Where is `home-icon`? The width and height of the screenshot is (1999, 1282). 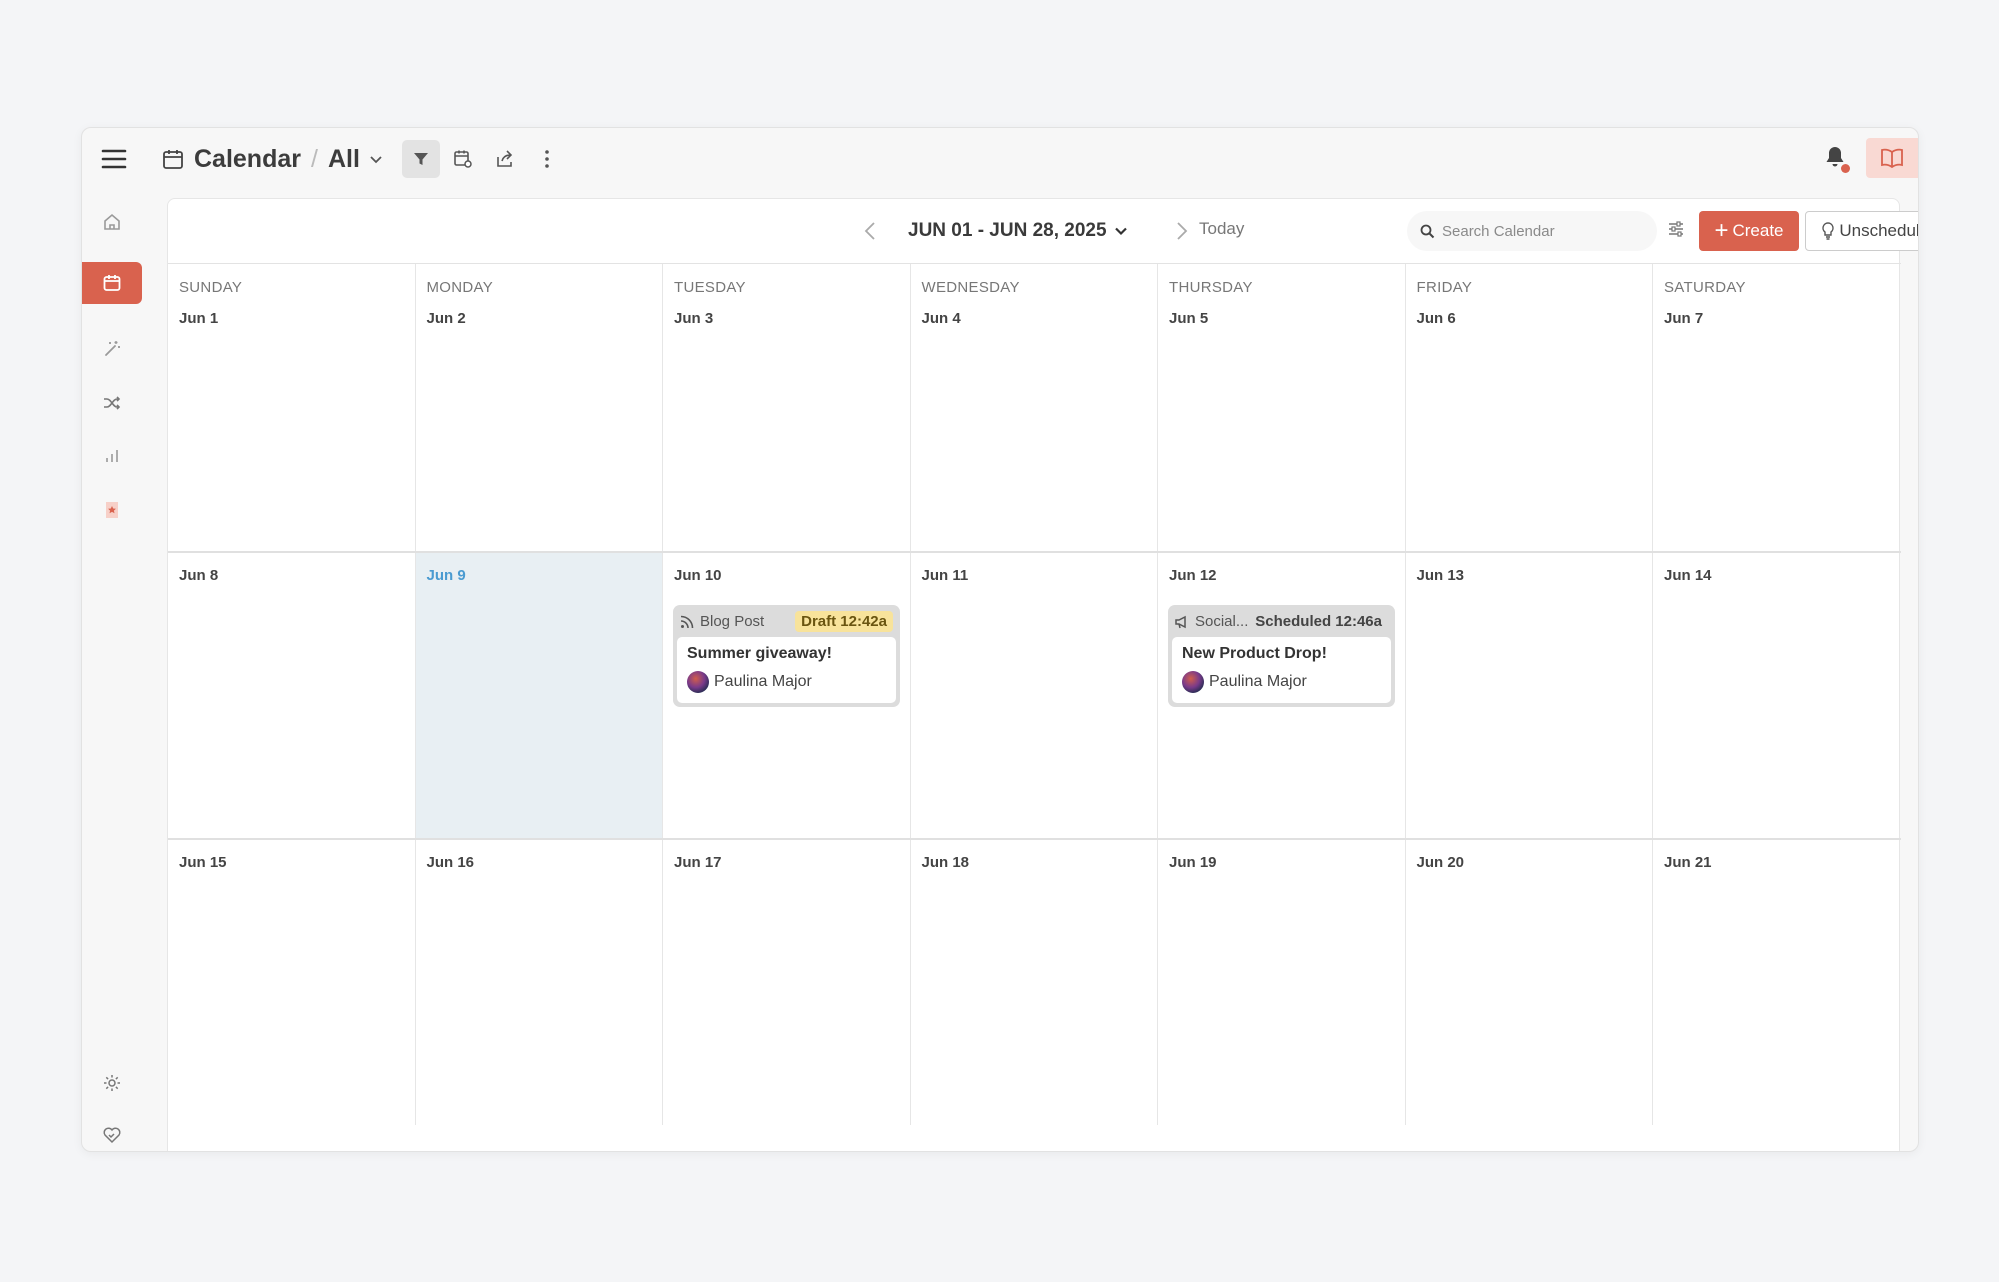
home-icon is located at coordinates (112, 221).